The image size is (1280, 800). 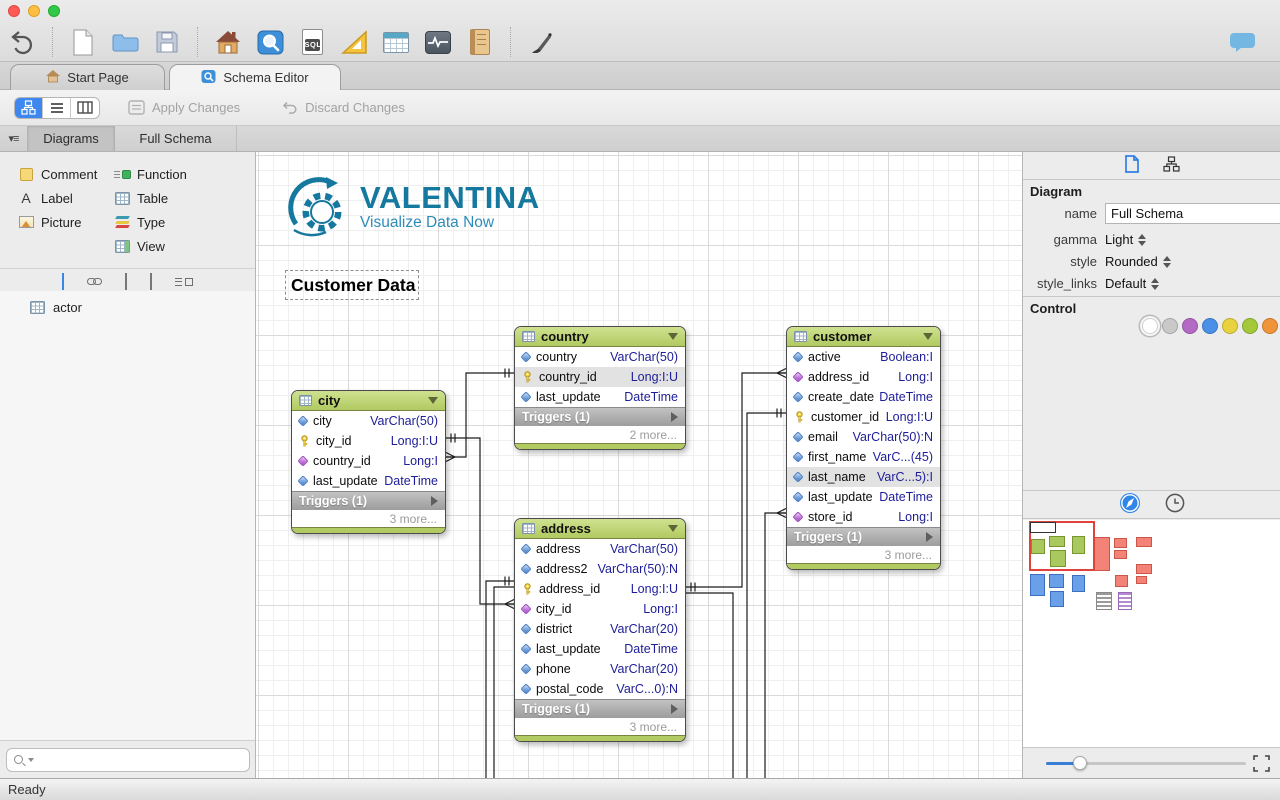 What do you see at coordinates (1119, 239) in the screenshot?
I see `gamma-value: Light` at bounding box center [1119, 239].